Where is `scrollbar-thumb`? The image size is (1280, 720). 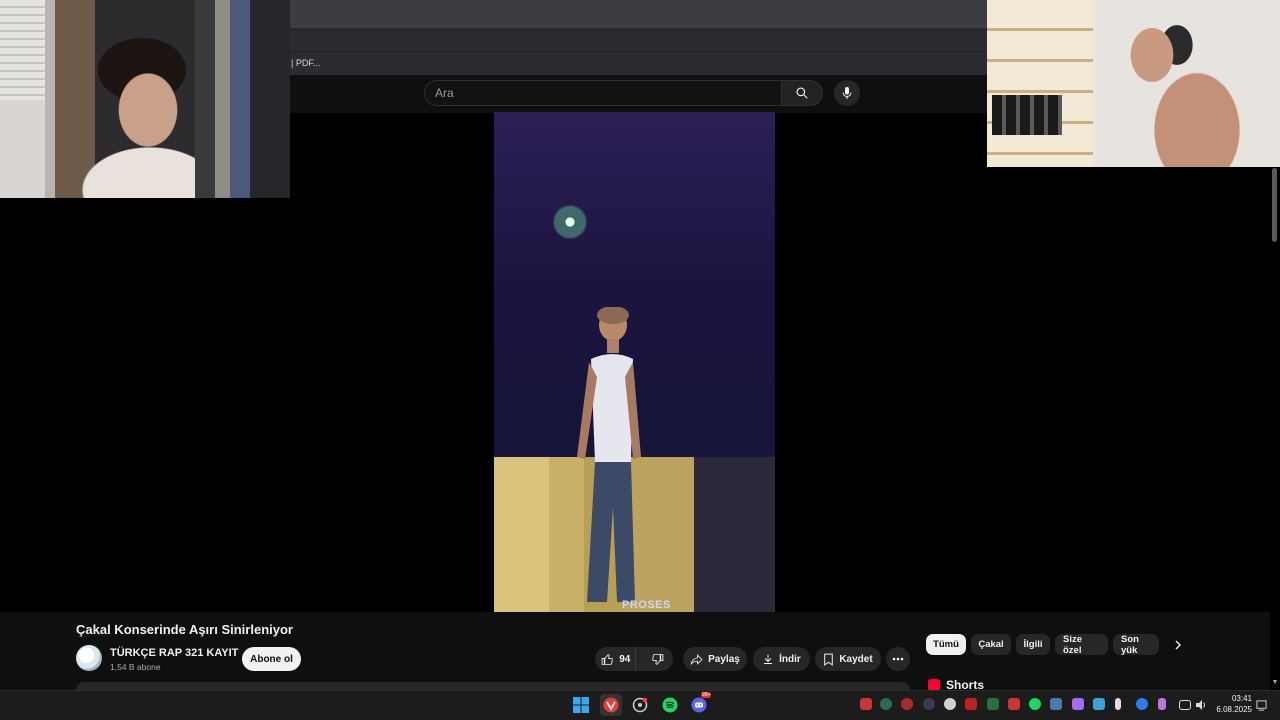
scrollbar-thumb is located at coordinates (1274, 205).